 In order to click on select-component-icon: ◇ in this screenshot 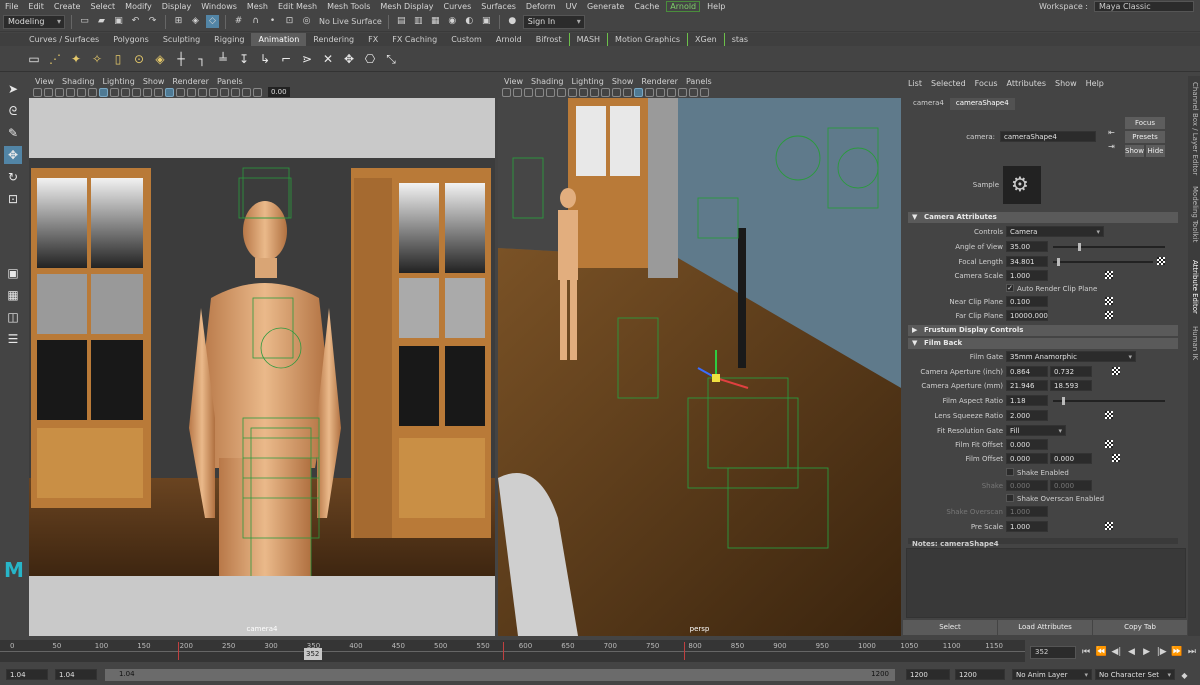, I will do `click(212, 21)`.